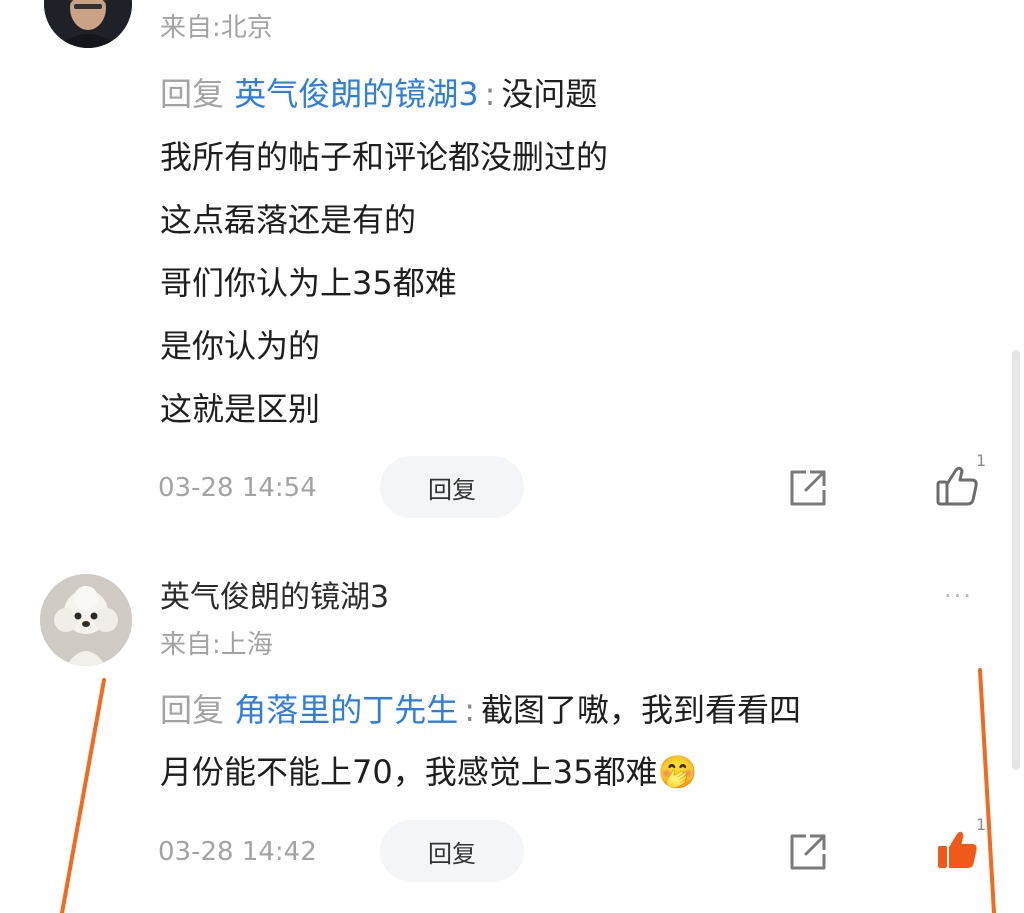  Describe the element at coordinates (83, 795) in the screenshot. I see `annotation-line-left` at that location.